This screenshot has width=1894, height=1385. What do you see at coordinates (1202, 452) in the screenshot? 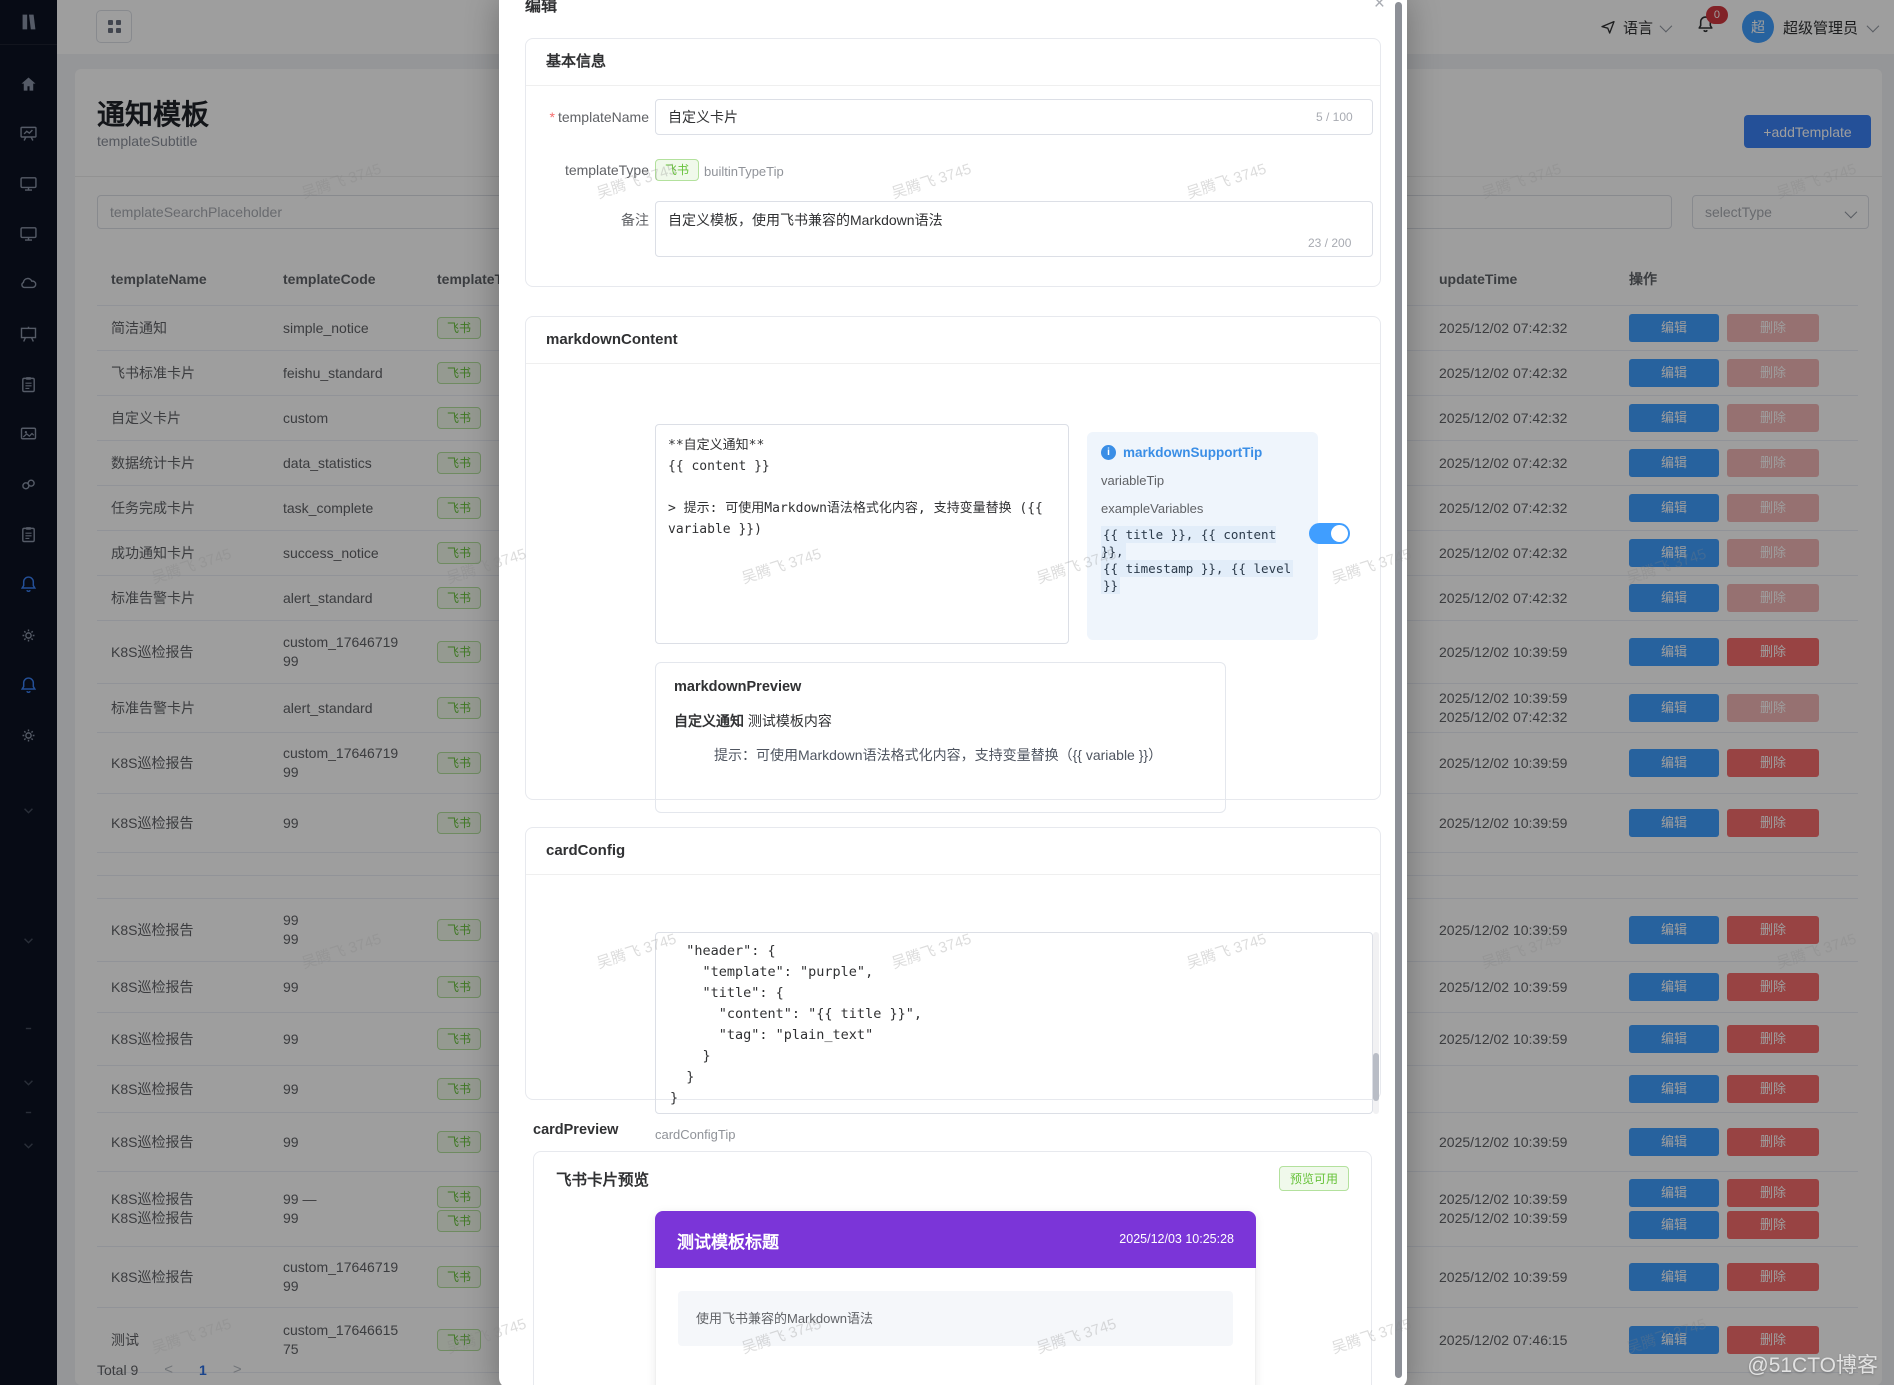
I see `markdown-support-tip: i markdownSupportTip` at bounding box center [1202, 452].